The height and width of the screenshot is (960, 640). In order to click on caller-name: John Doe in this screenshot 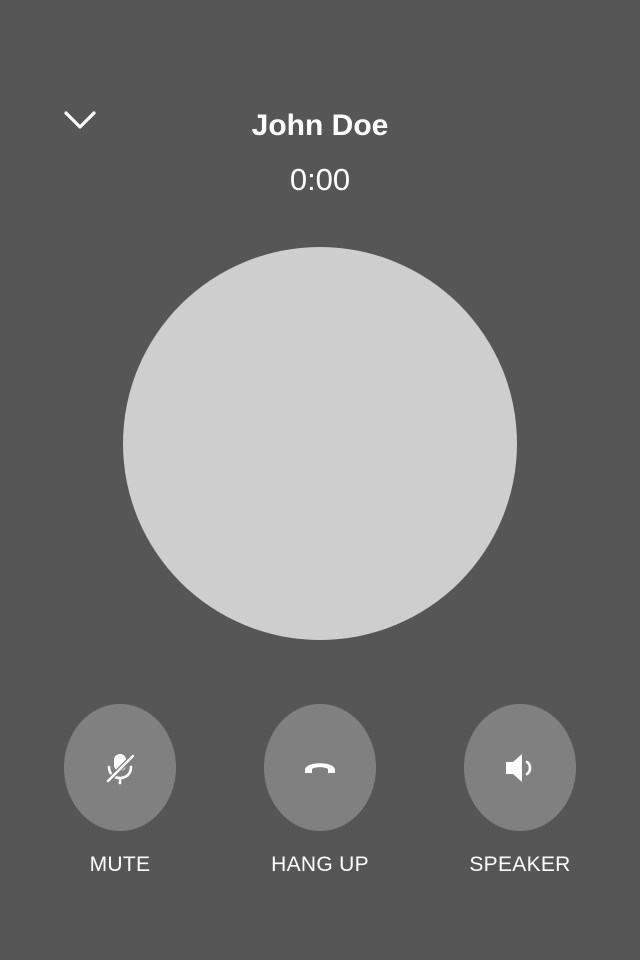, I will do `click(320, 125)`.